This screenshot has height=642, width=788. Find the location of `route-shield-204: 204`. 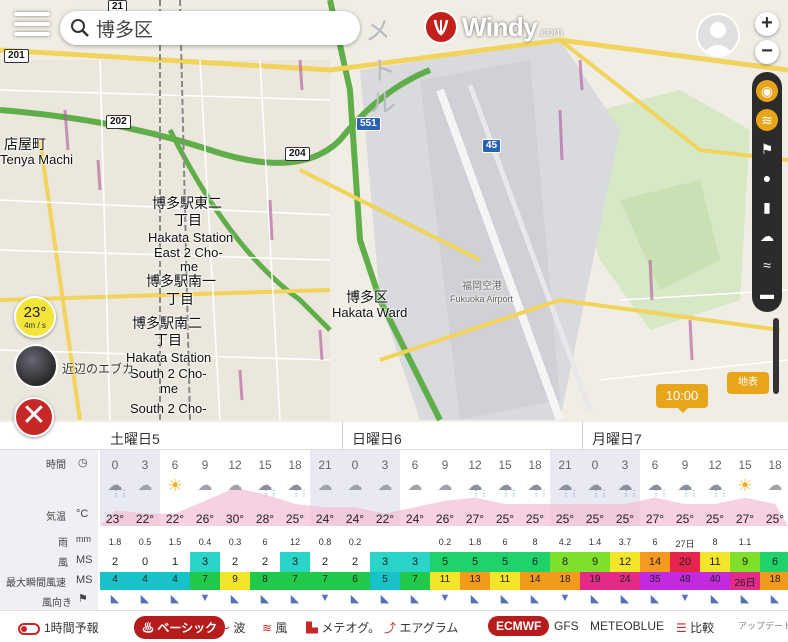

route-shield-204: 204 is located at coordinates (297, 154).